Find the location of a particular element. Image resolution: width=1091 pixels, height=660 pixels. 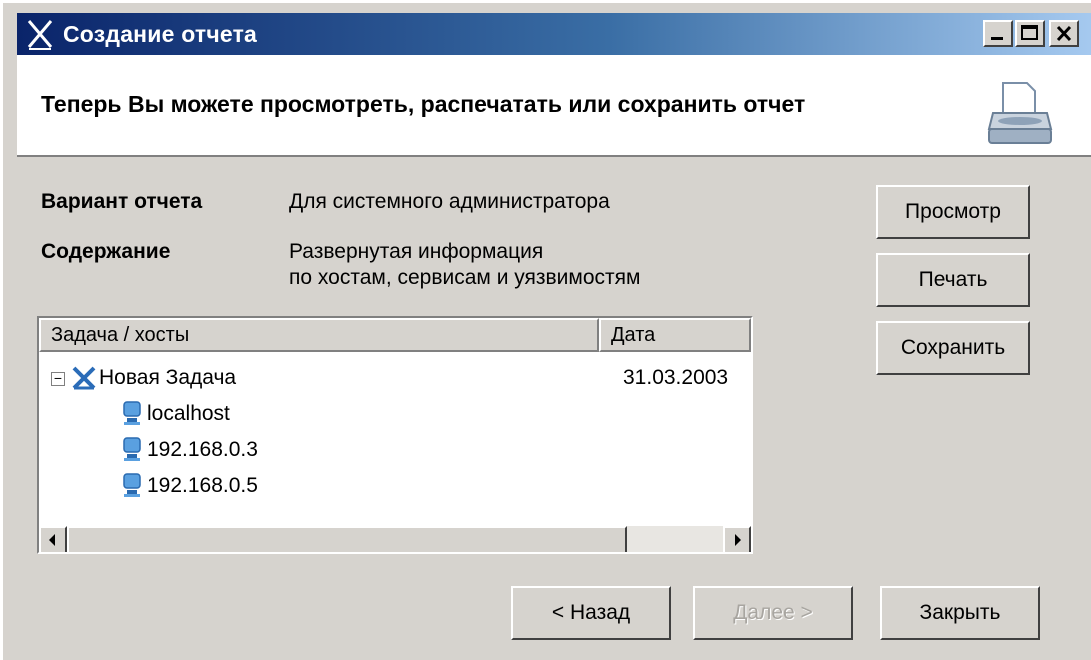

horizontal-scrollbar is located at coordinates (395, 539).